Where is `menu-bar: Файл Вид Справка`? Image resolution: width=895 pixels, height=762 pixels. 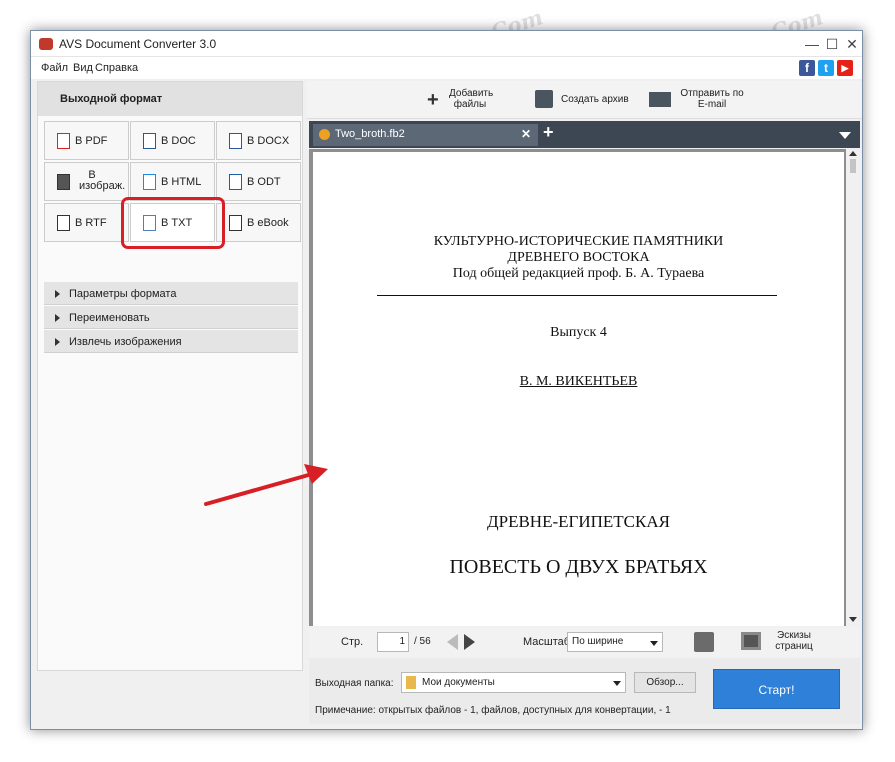 menu-bar: Файл Вид Справка is located at coordinates (446, 68).